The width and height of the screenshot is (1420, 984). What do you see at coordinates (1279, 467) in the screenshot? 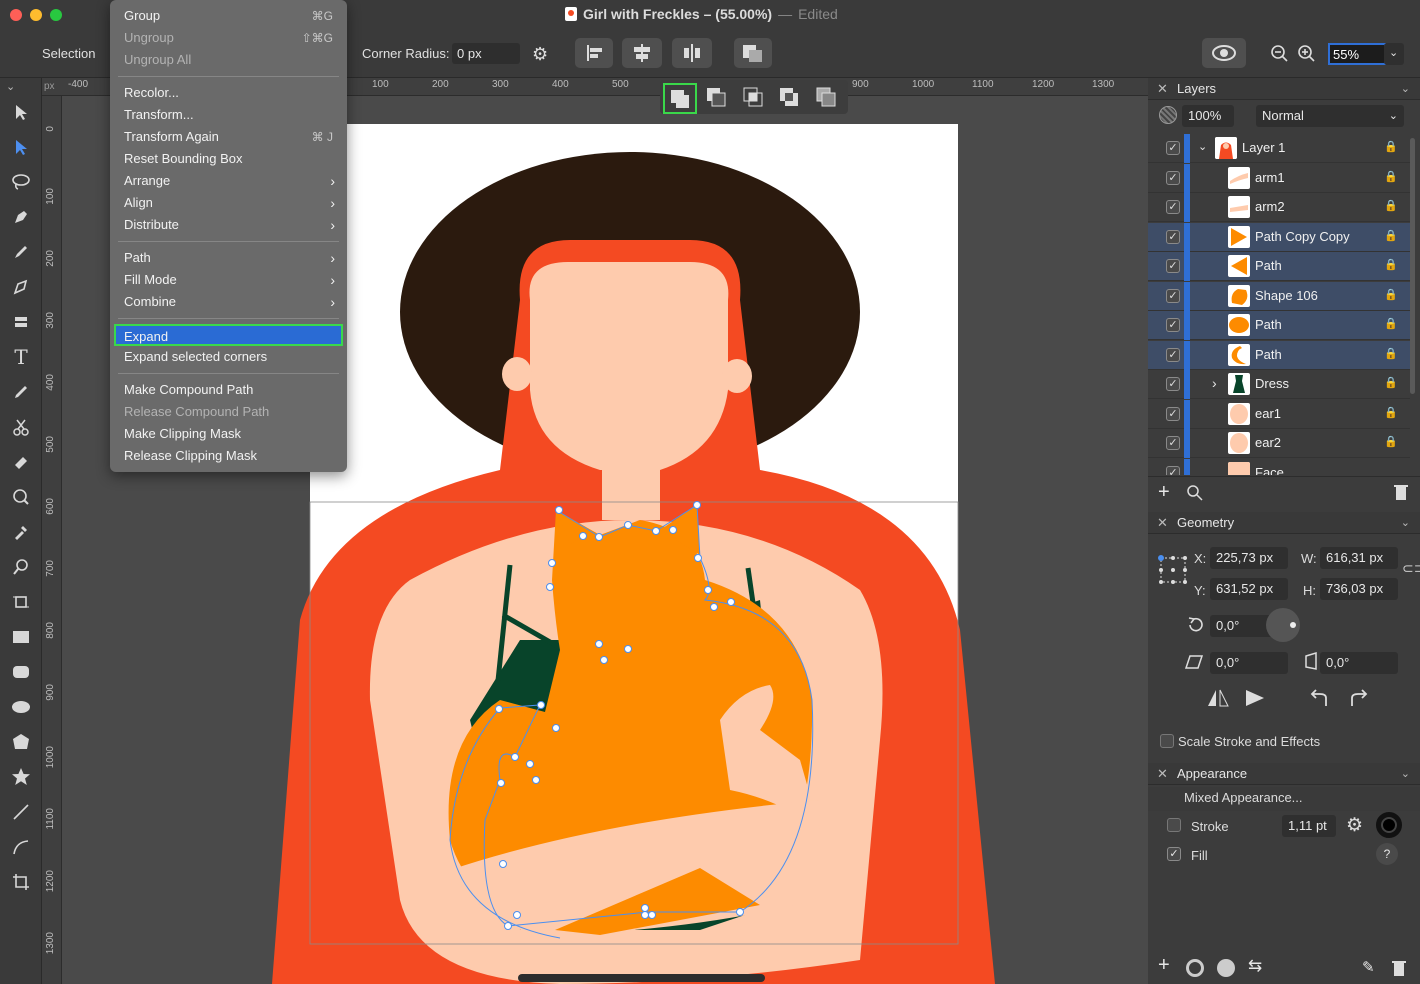
I see `layer-row: ✓ Face` at bounding box center [1279, 467].